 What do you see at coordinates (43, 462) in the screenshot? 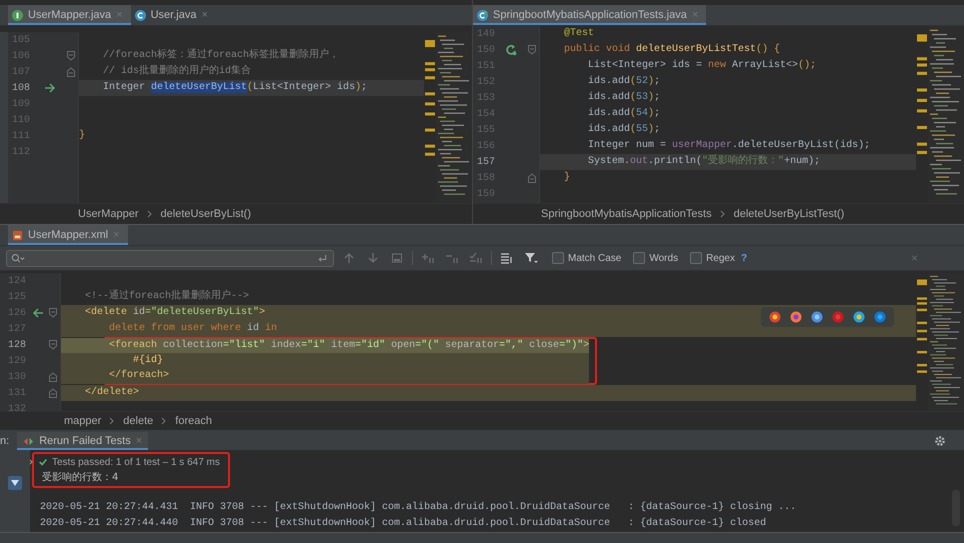
I see `check-icon` at bounding box center [43, 462].